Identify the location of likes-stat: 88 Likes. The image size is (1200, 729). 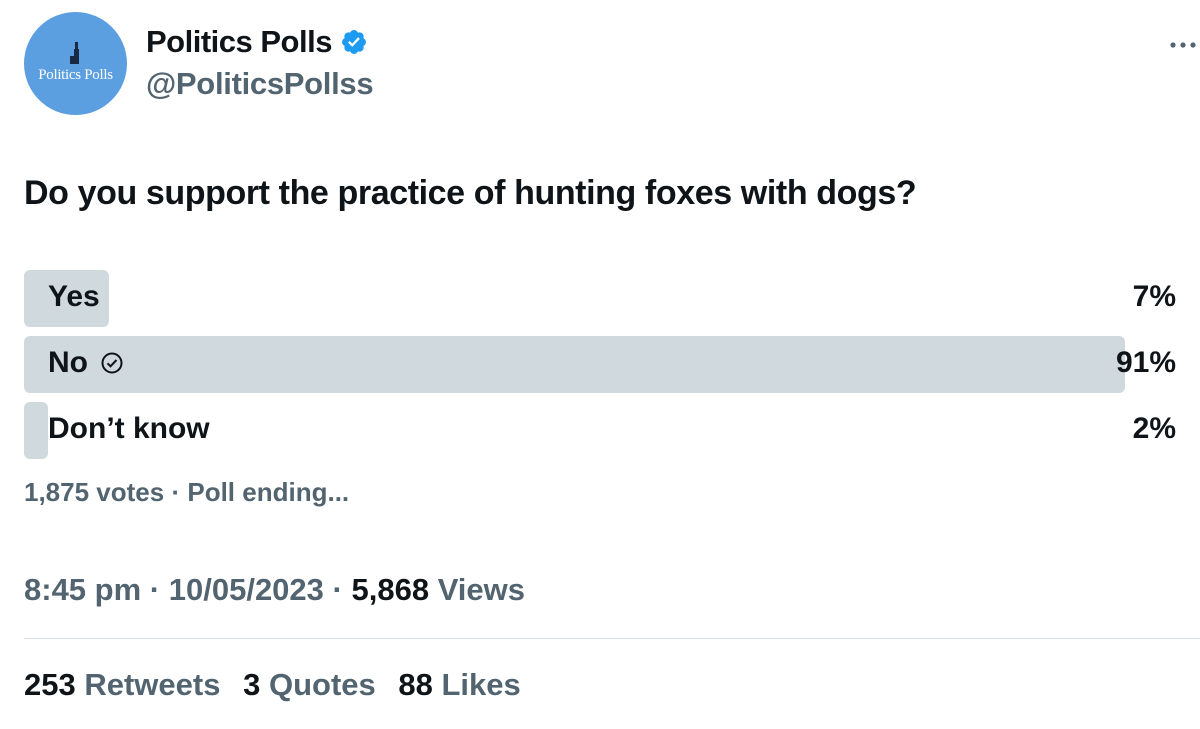
(459, 684).